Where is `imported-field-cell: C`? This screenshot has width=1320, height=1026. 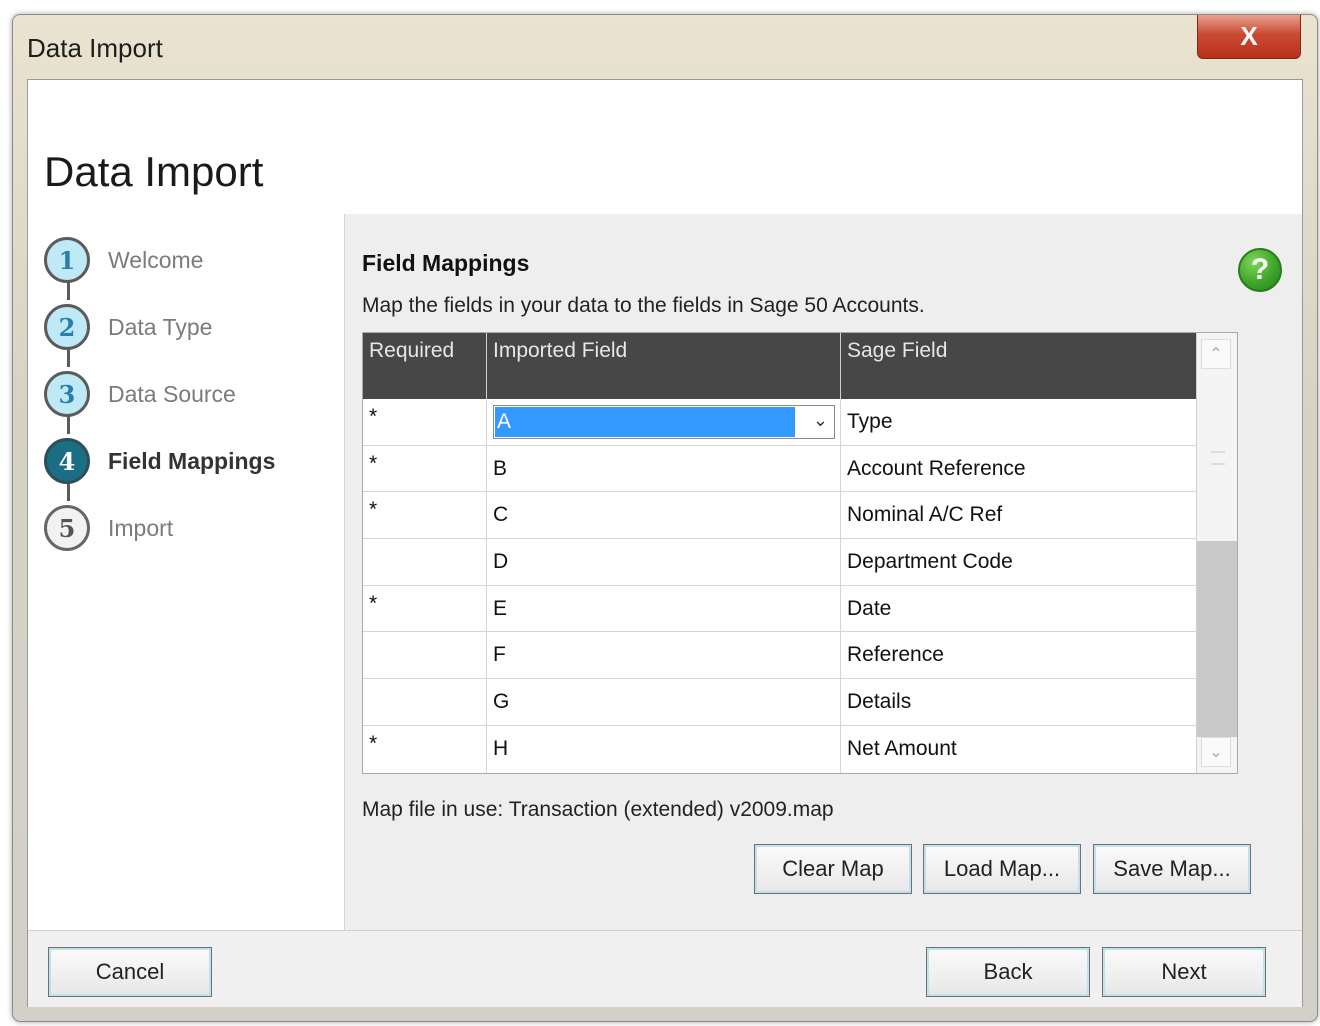 imported-field-cell: C is located at coordinates (664, 515).